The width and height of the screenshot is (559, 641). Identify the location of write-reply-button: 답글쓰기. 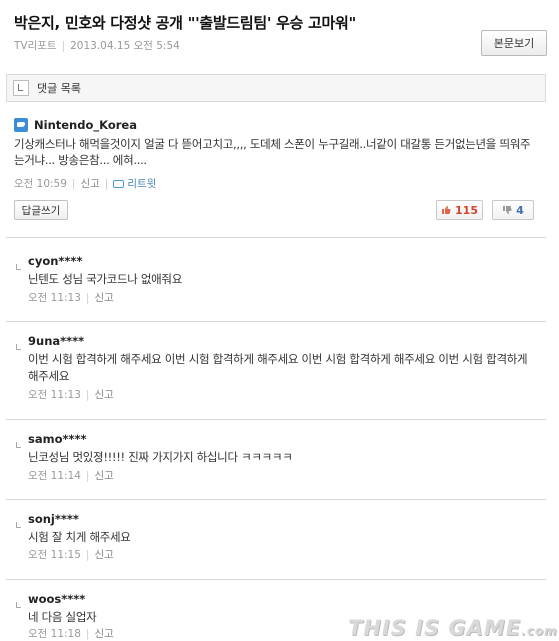
(41, 210).